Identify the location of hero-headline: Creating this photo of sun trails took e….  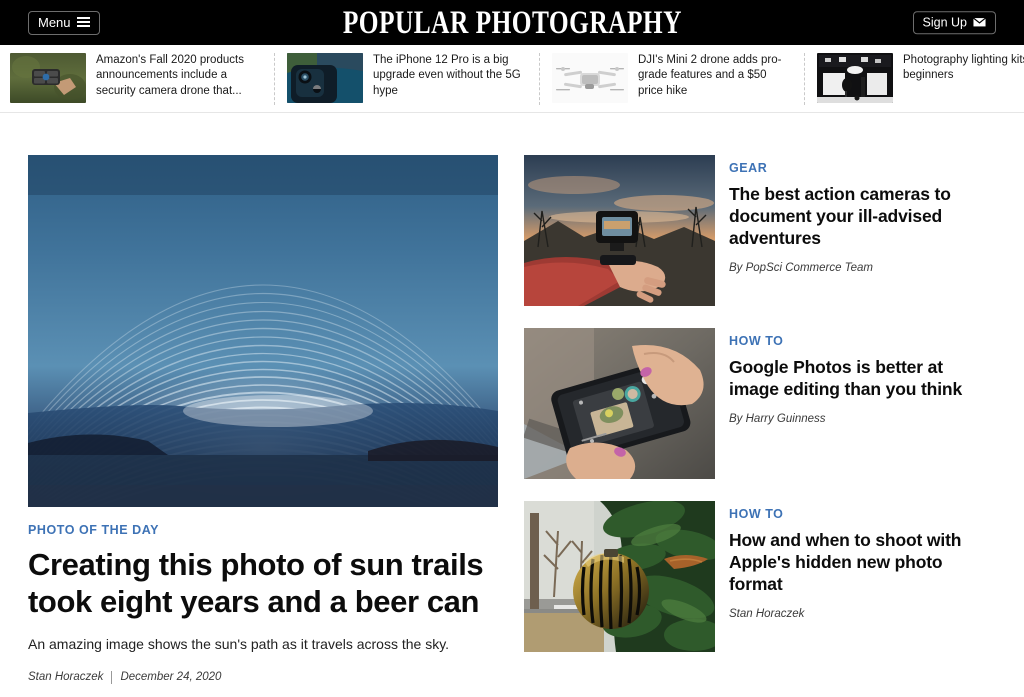
(263, 583).